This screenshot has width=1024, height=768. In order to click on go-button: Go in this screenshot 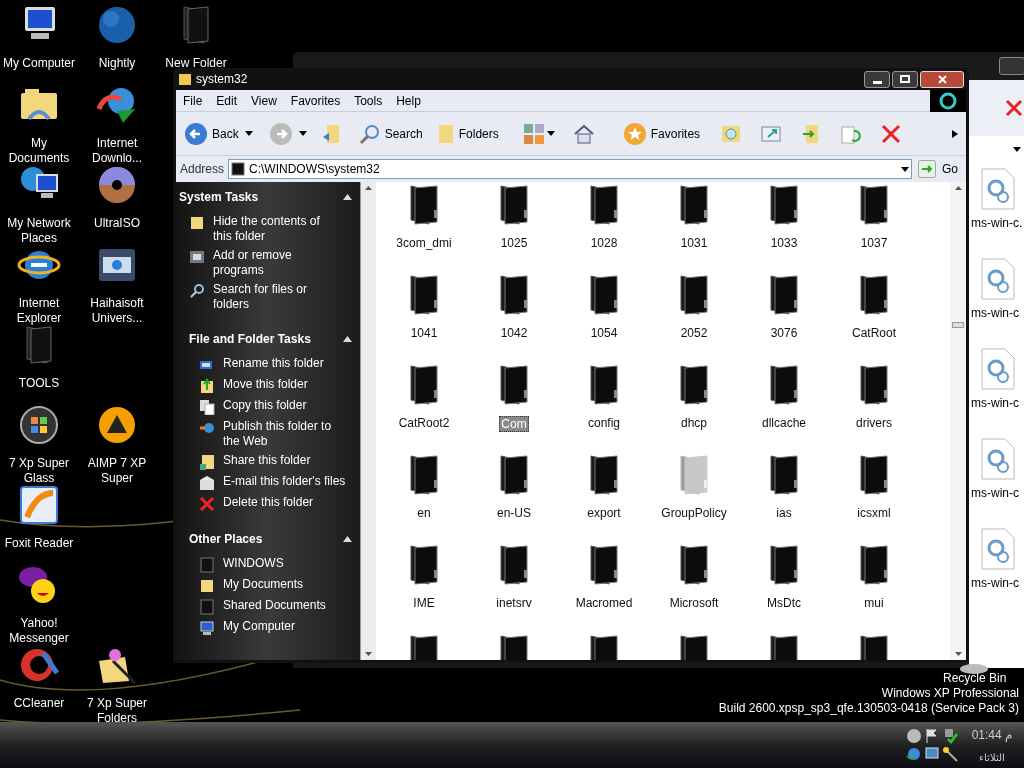, I will do `click(939, 169)`.